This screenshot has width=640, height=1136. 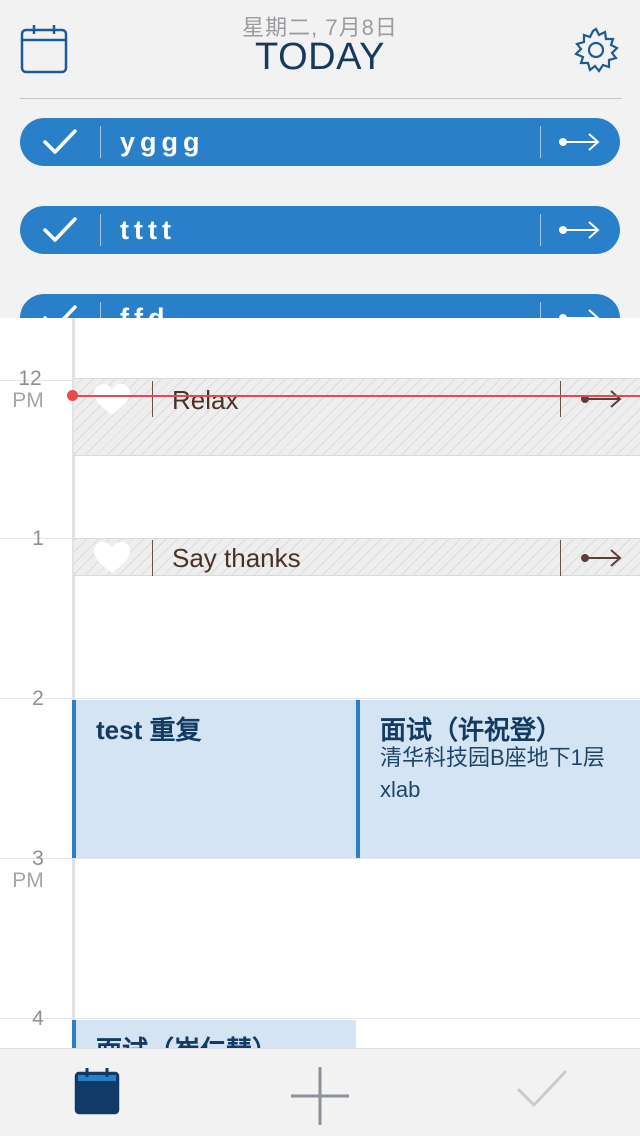 What do you see at coordinates (214, 779) in the screenshot?
I see `calendar-event: test 重复` at bounding box center [214, 779].